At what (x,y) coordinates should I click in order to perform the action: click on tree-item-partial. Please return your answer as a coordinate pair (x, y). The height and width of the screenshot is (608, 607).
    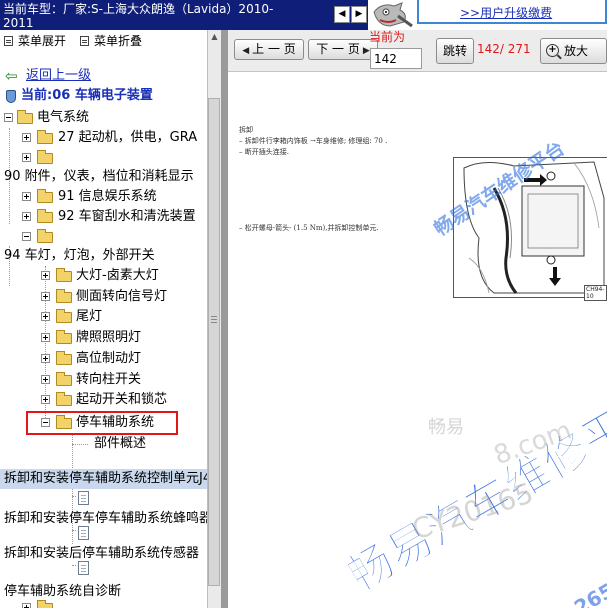
    Looking at the image, I should click on (103, 603).